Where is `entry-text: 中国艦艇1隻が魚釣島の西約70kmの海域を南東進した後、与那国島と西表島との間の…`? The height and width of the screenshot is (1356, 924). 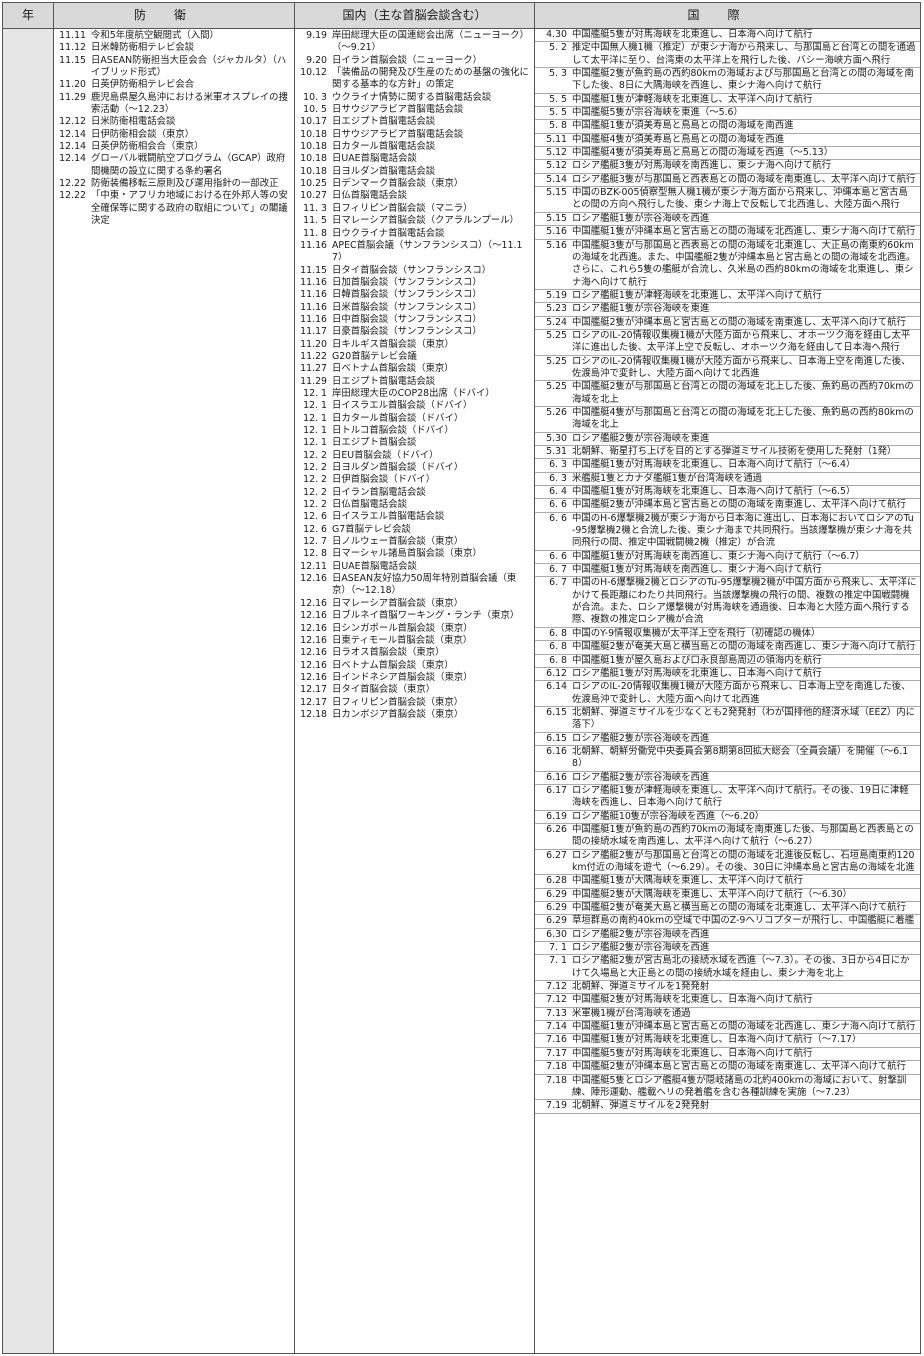
entry-text: 中国艦艇1隻が魚釣島の西約70kmの海域を南東進した後、与那国島と西表島との間の… is located at coordinates (743, 835).